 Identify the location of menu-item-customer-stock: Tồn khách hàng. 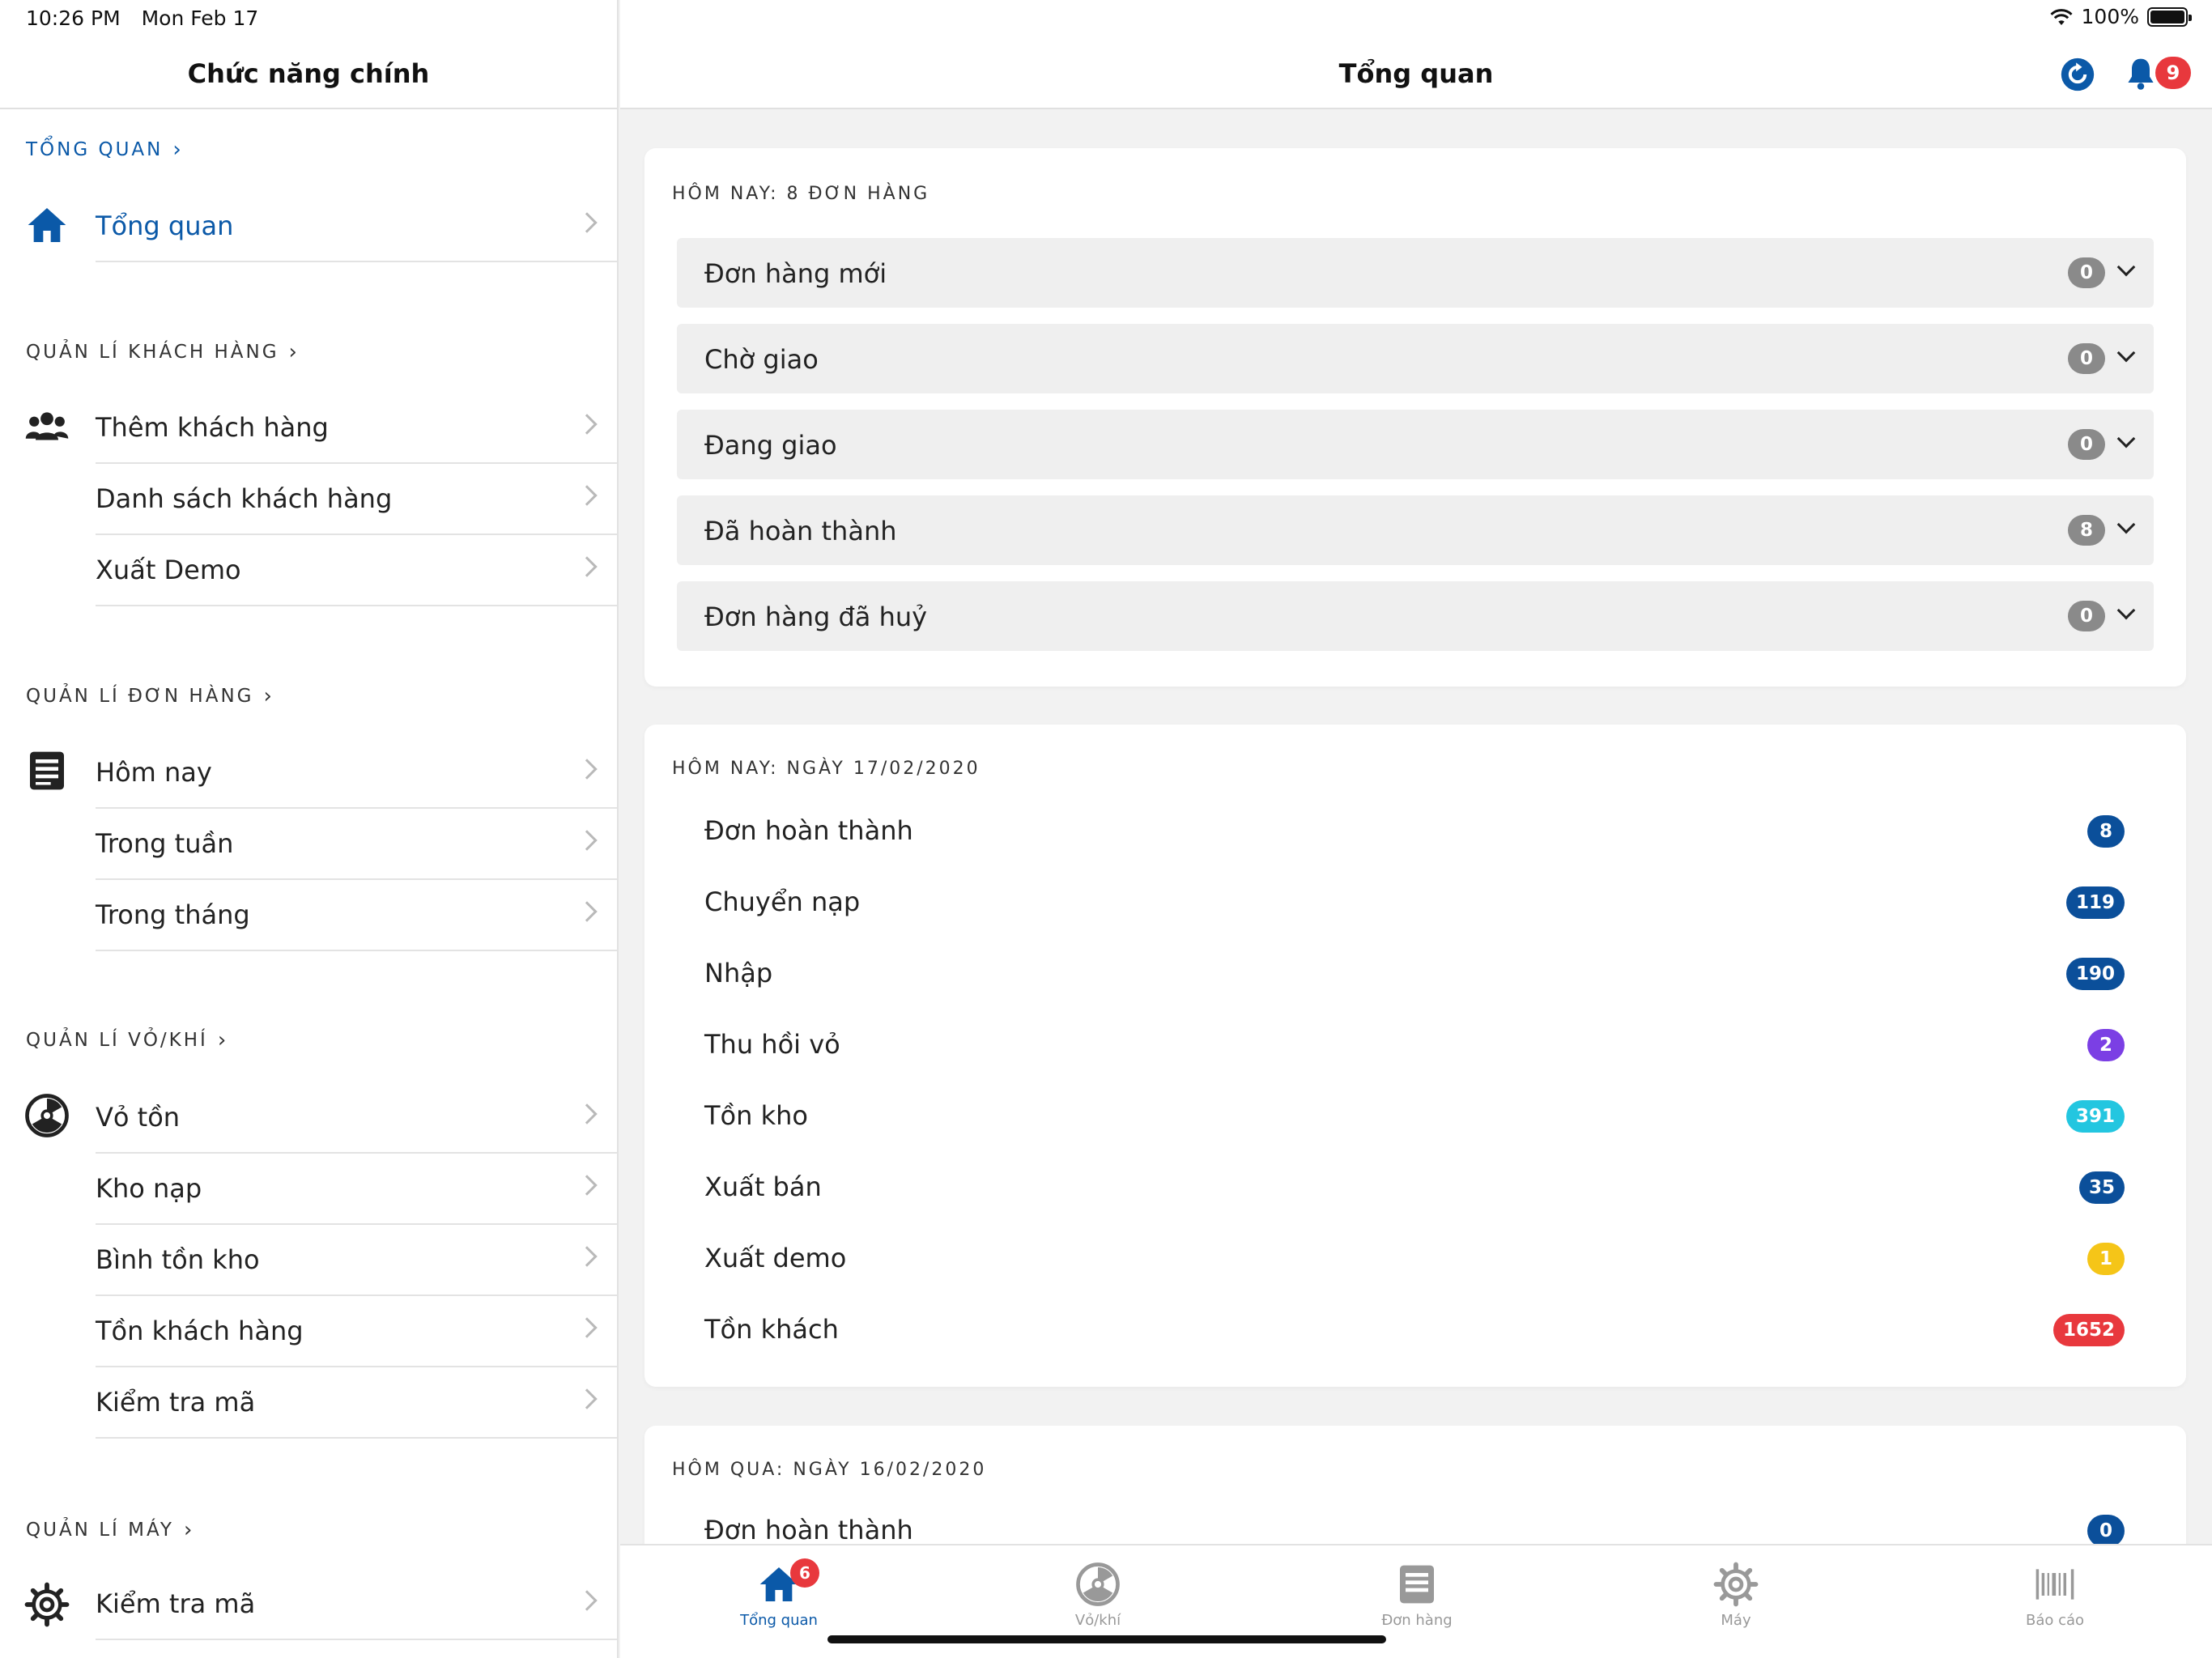
(357, 1331).